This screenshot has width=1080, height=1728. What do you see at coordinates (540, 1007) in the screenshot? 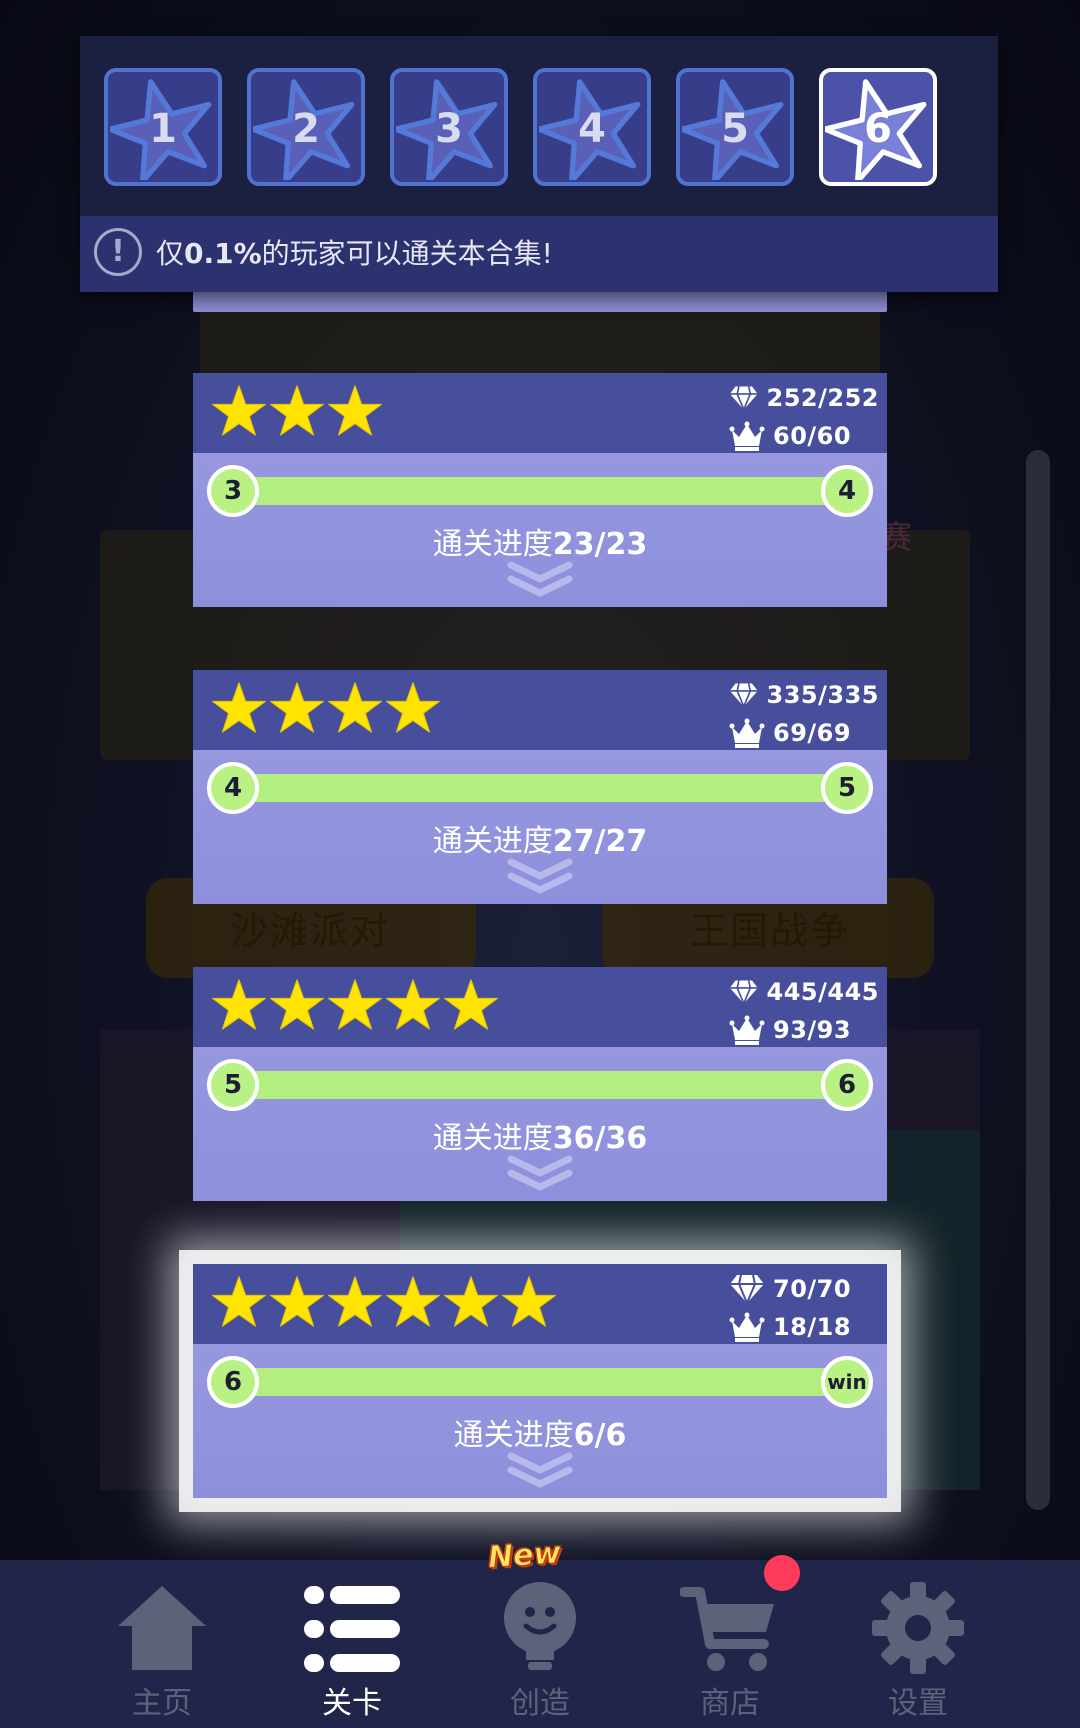
I see `level-card-header: 445/445 93/93` at bounding box center [540, 1007].